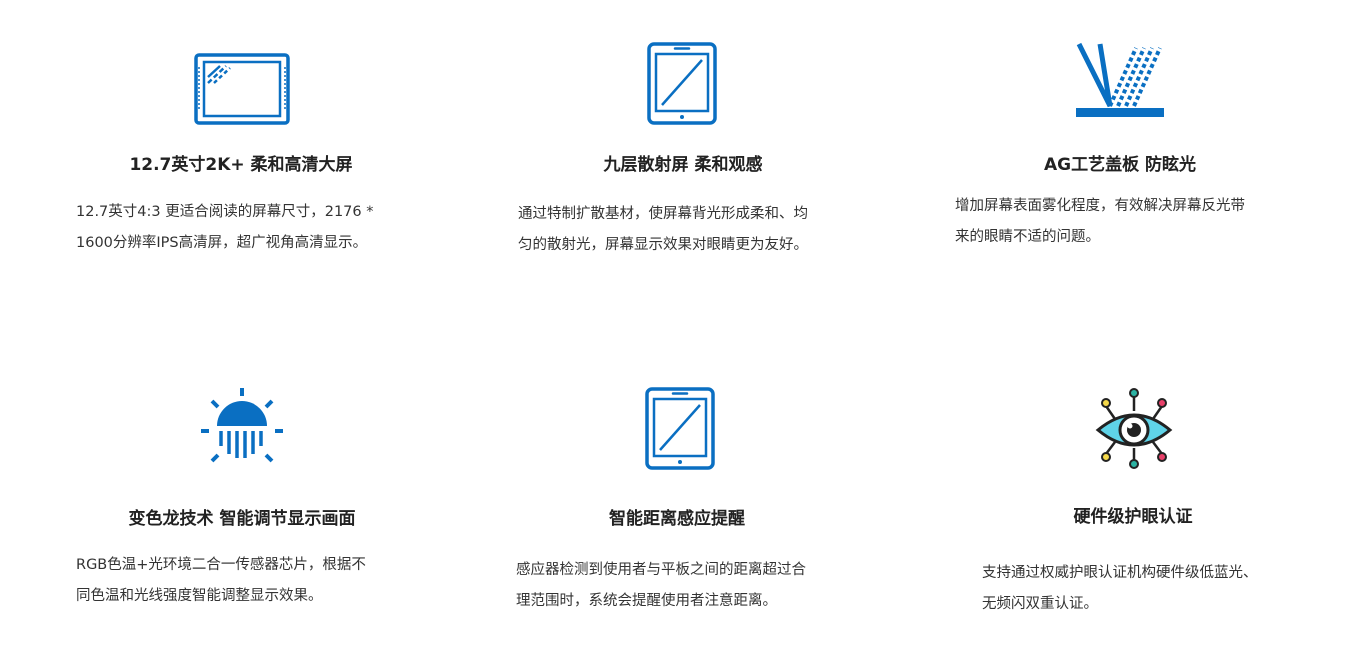  Describe the element at coordinates (242, 425) in the screenshot. I see `color-temperature-sun-icon` at that location.